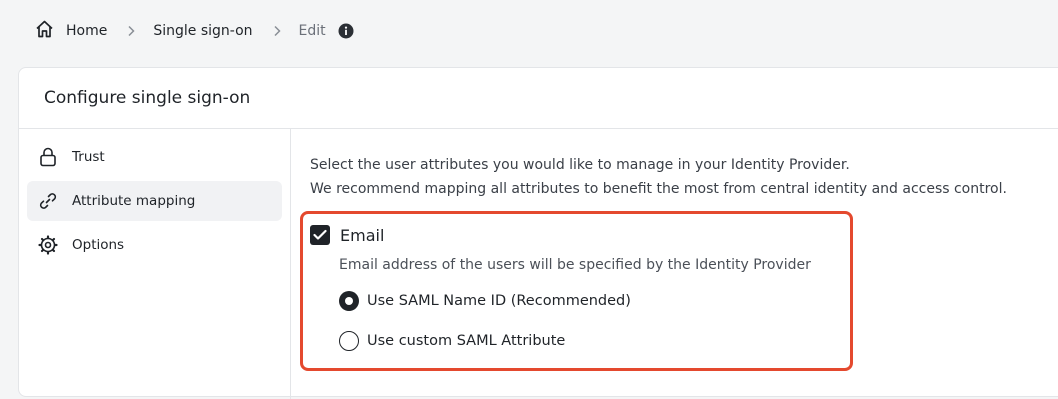  Describe the element at coordinates (154, 157) in the screenshot. I see `sidebar-item-trust: Trust` at that location.